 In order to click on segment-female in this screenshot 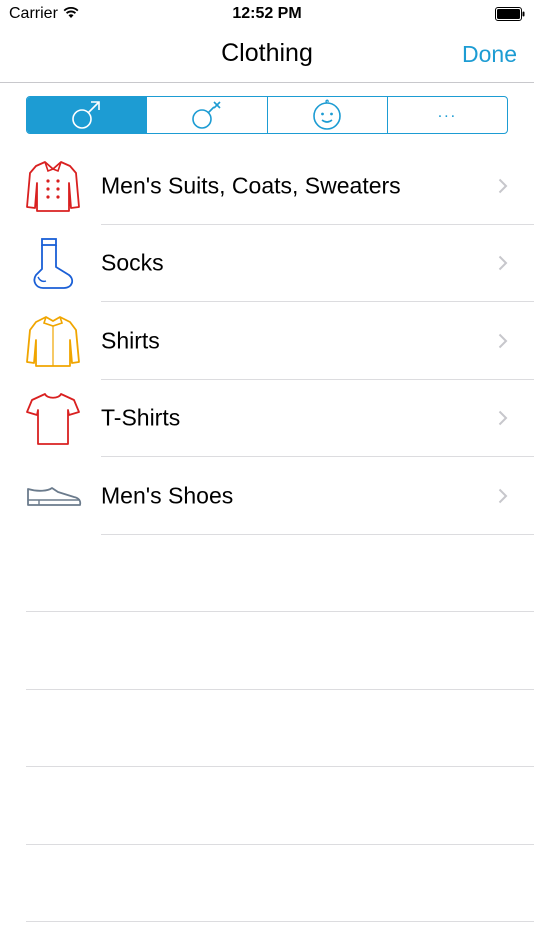, I will do `click(207, 115)`.